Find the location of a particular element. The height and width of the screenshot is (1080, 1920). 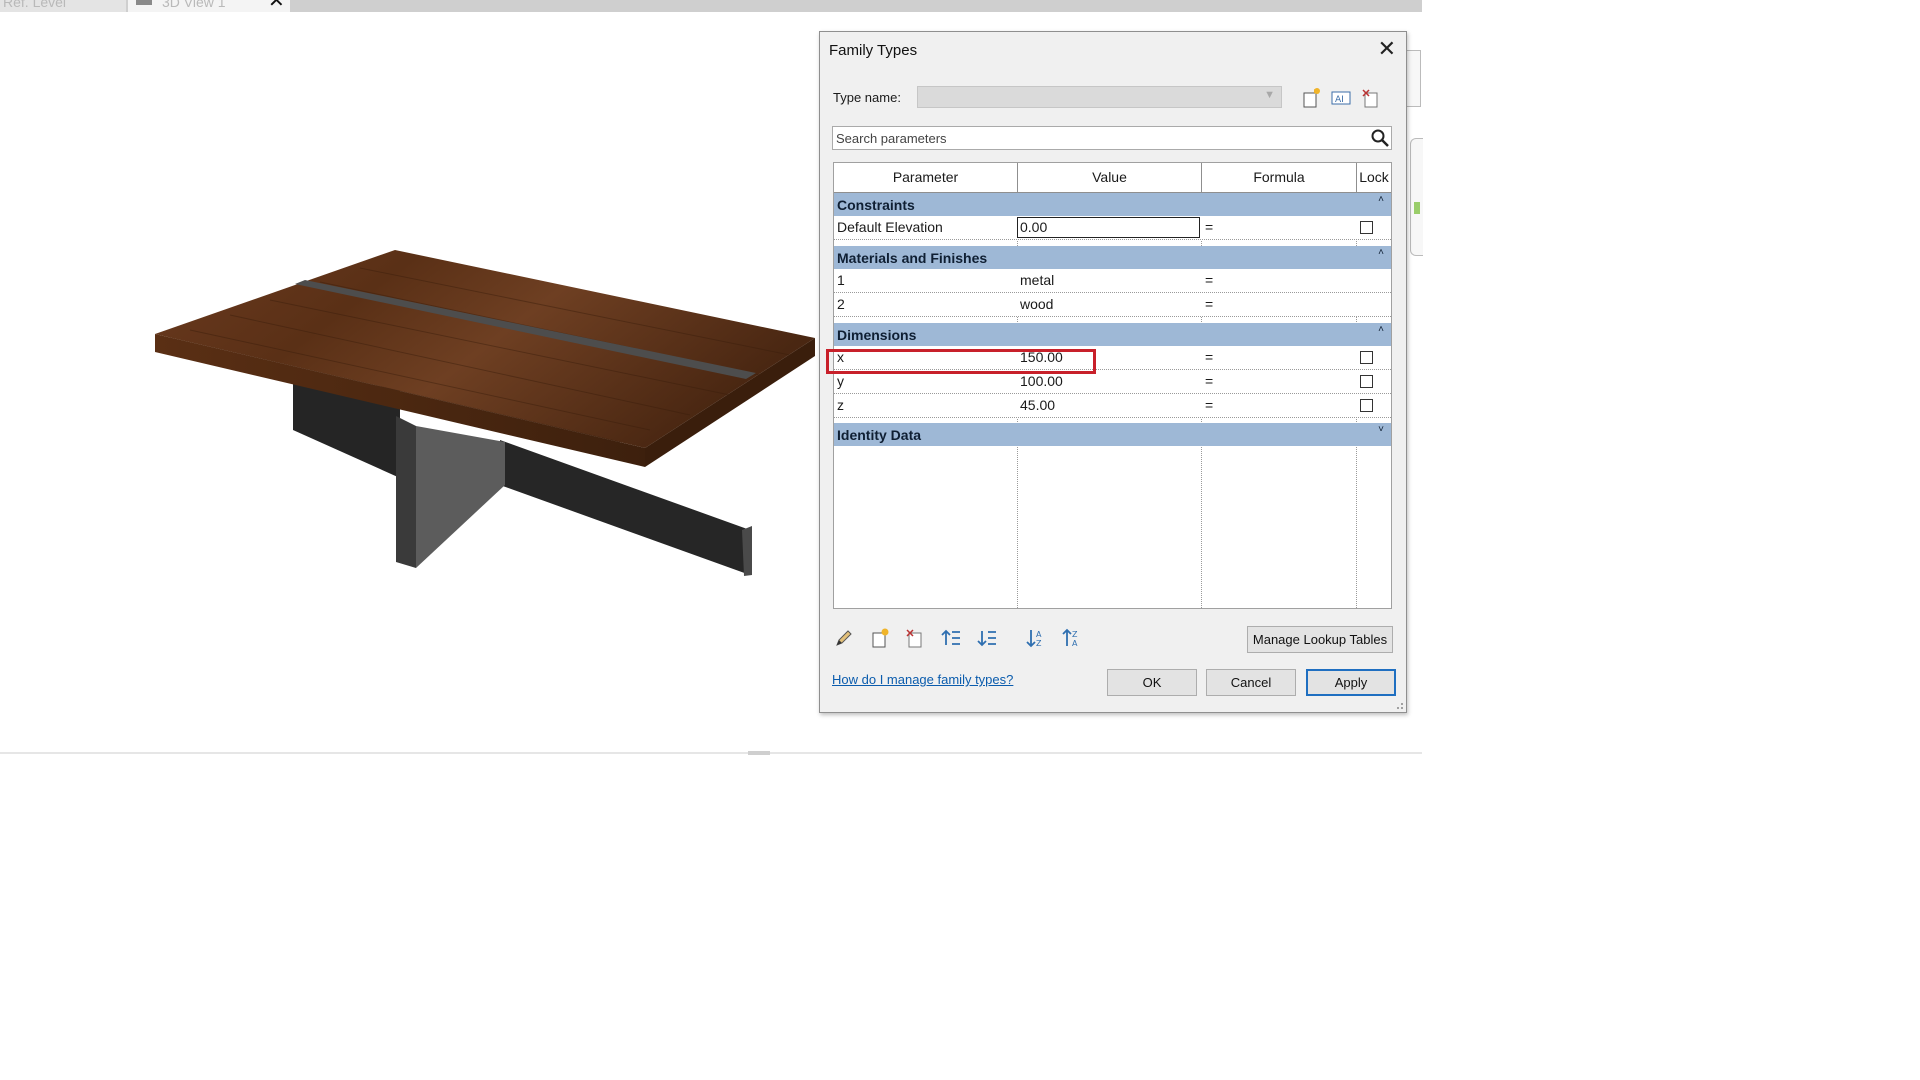

type-name-label: Type name: is located at coordinates (867, 97).